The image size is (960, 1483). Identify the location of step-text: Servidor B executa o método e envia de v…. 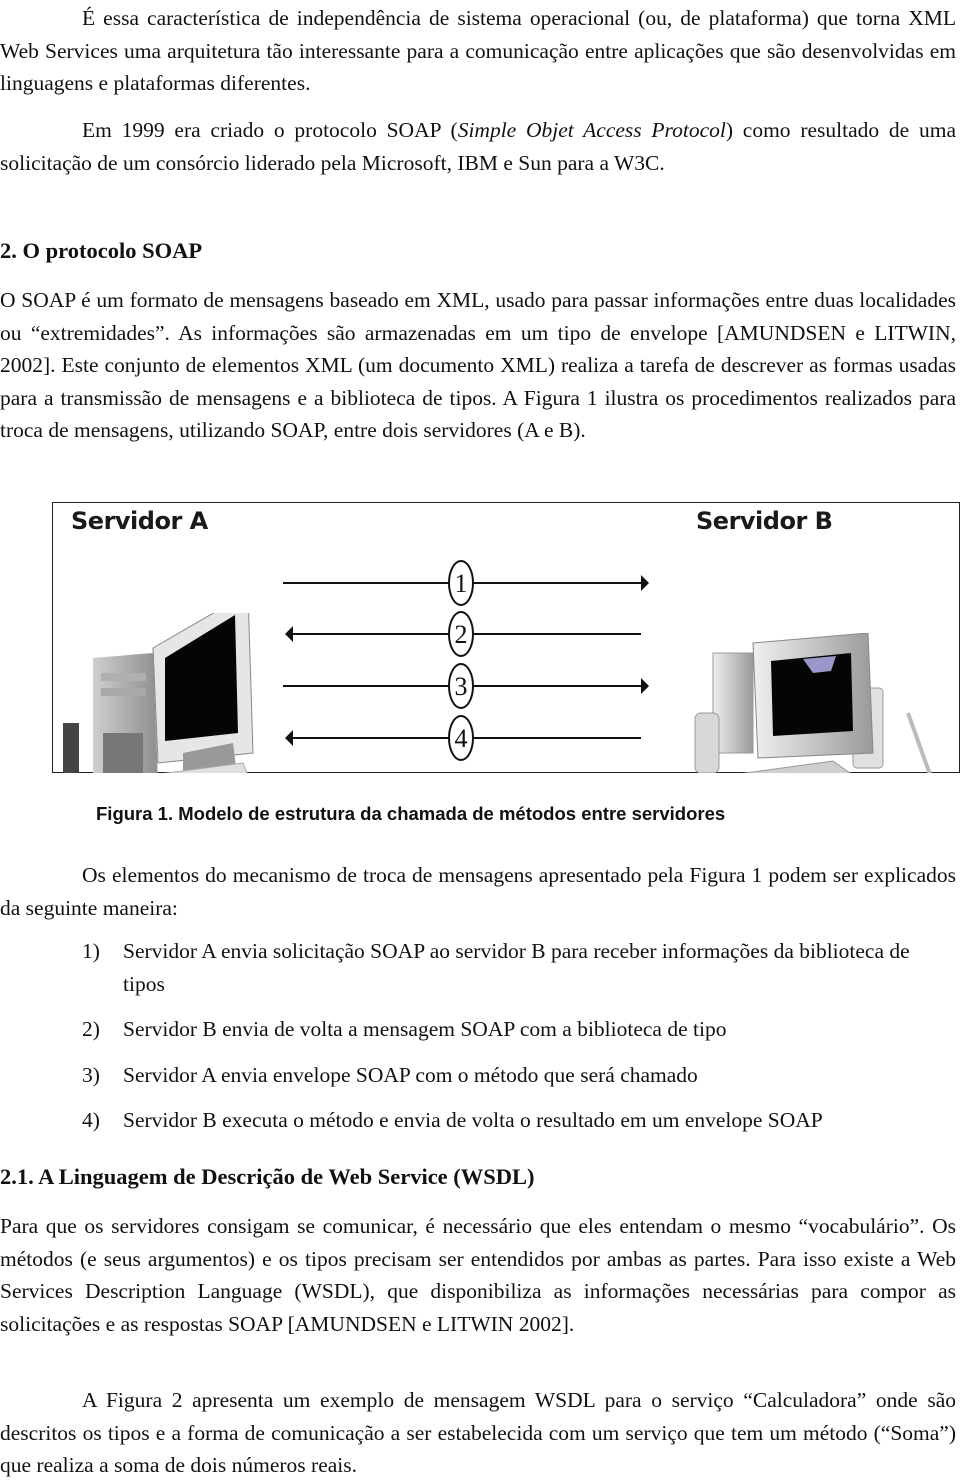
(473, 1120).